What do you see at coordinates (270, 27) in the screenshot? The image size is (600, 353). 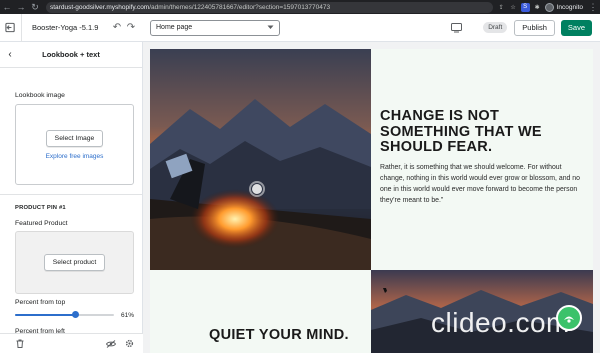 I see `chevron-down-icon` at bounding box center [270, 27].